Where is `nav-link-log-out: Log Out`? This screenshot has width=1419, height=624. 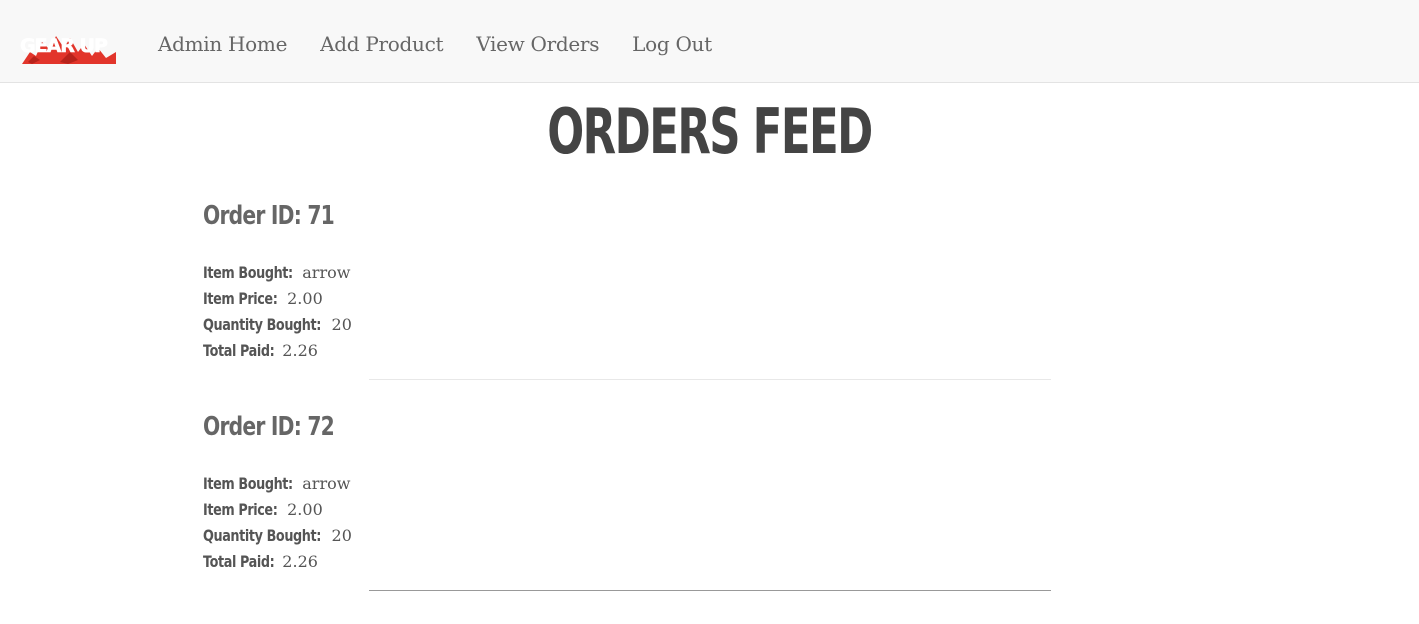
nav-link-log-out: Log Out is located at coordinates (672, 44).